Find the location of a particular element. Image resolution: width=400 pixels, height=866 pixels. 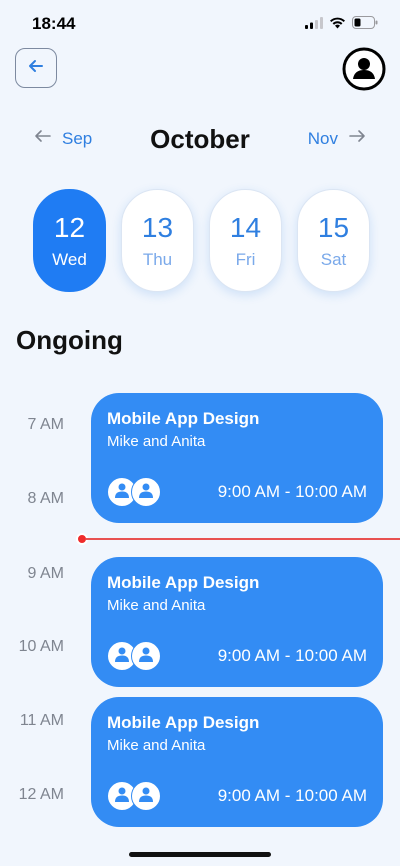

cellular-signal-icon is located at coordinates (314, 25).